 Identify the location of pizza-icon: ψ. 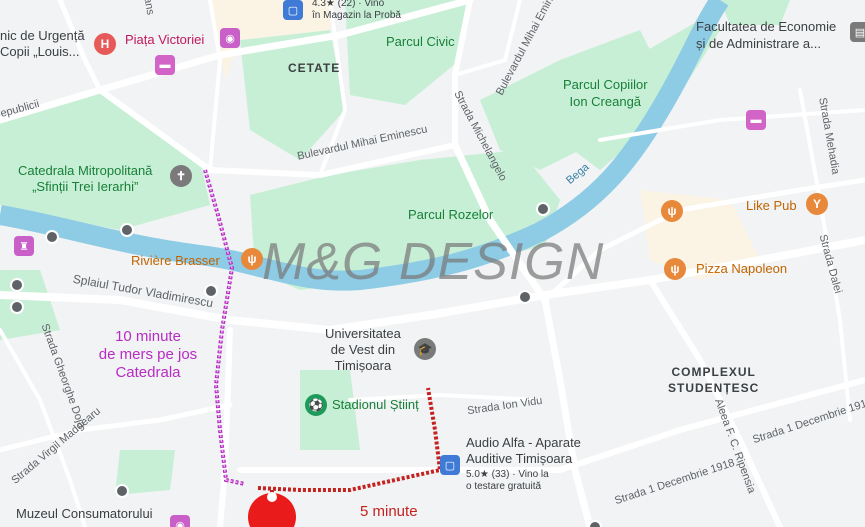
(675, 269).